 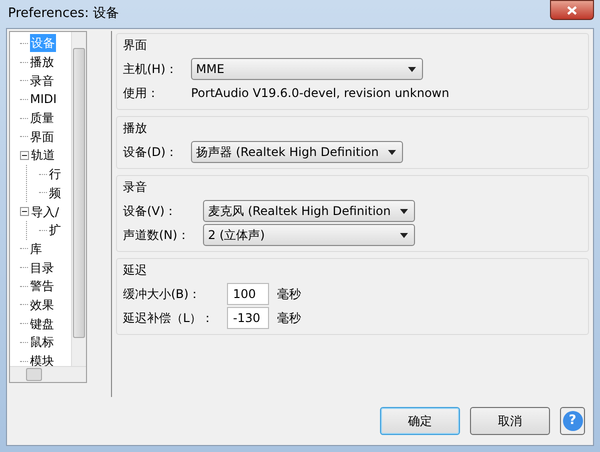 I want to click on field-label: 设备(V)：, so click(x=150, y=211).